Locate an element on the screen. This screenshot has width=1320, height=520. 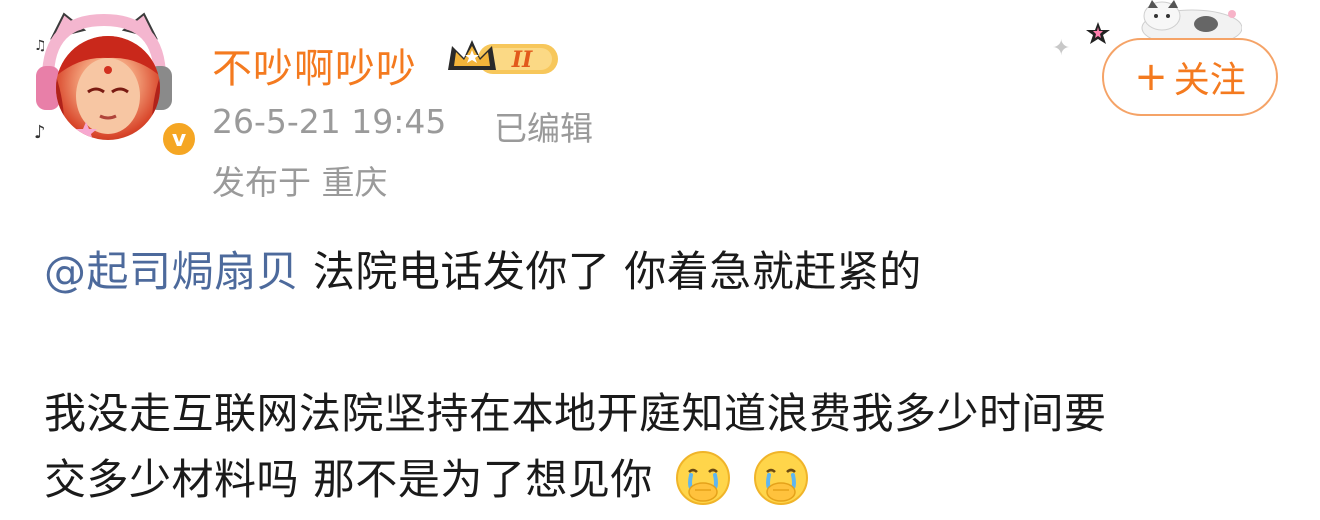
sparkle-icon: ✦ is located at coordinates (1061, 48).